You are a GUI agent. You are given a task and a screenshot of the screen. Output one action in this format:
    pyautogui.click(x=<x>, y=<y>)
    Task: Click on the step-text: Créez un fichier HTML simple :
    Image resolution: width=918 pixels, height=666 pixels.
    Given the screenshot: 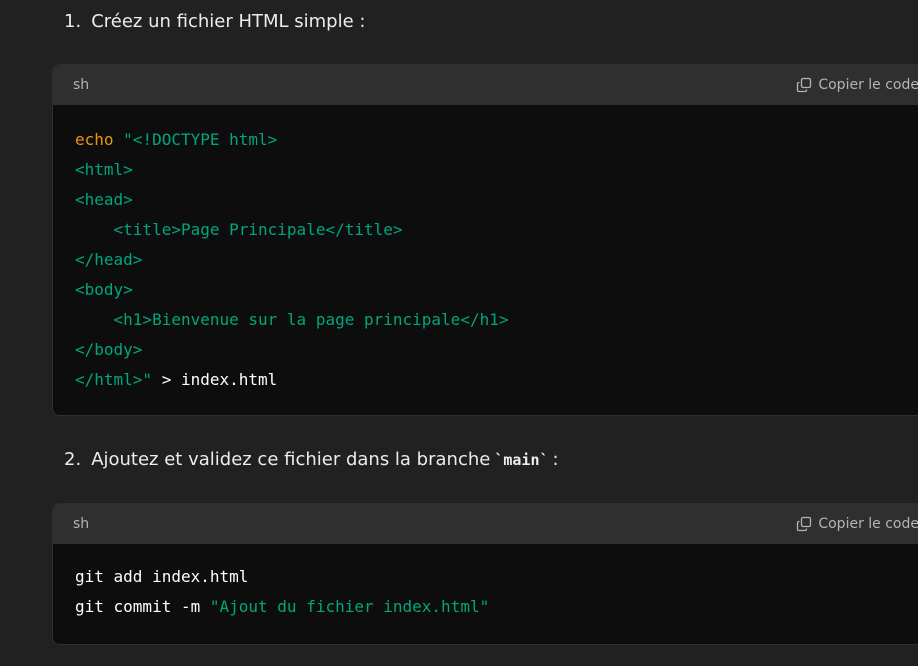 What is the action you would take?
    pyautogui.click(x=228, y=21)
    